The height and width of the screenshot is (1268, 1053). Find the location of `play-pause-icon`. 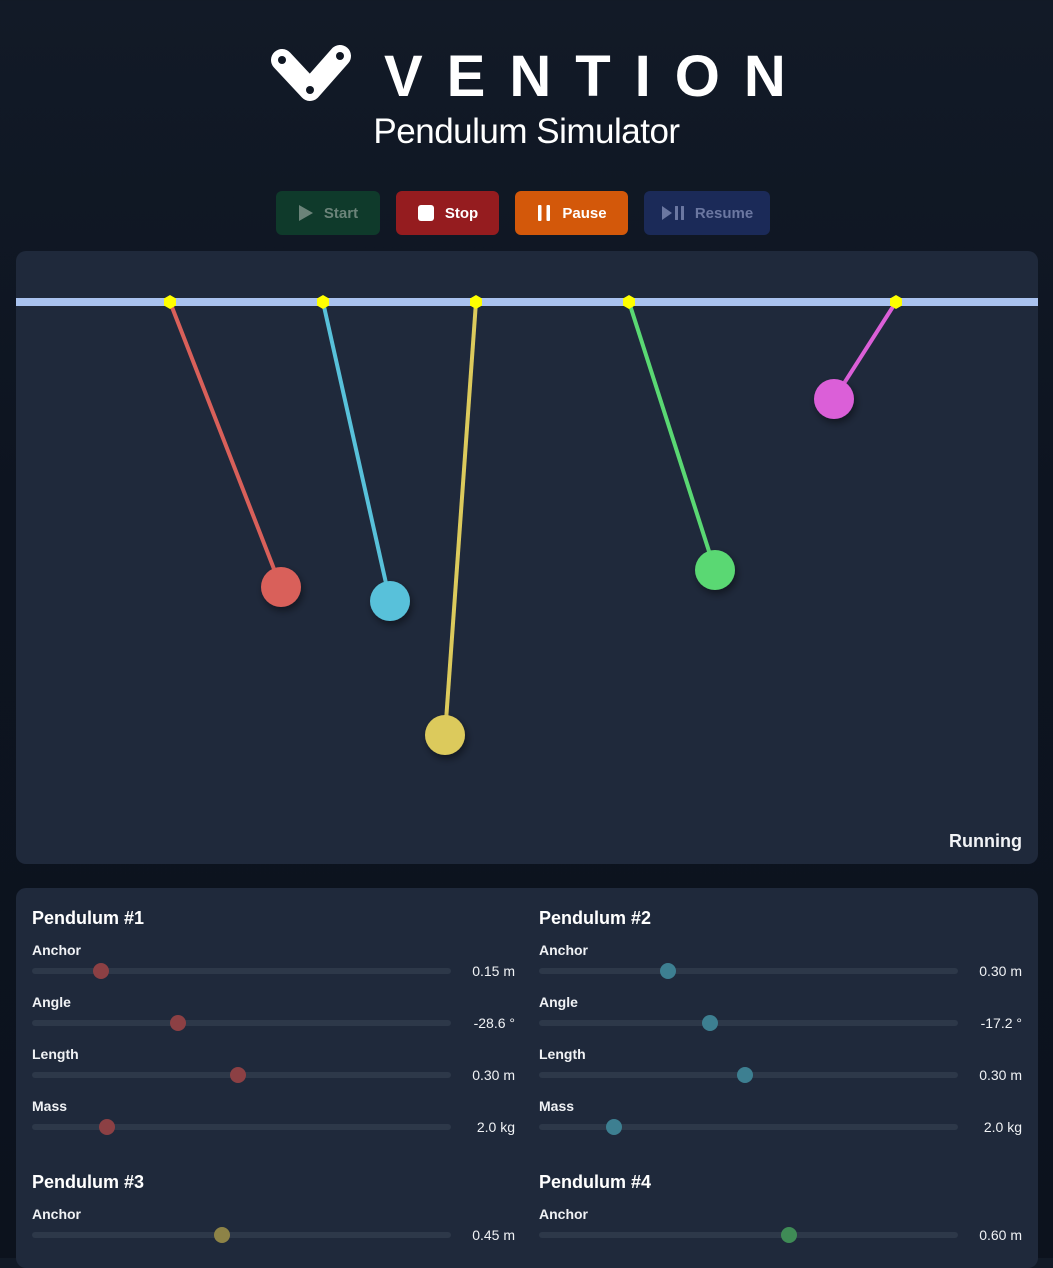

play-pause-icon is located at coordinates (672, 213).